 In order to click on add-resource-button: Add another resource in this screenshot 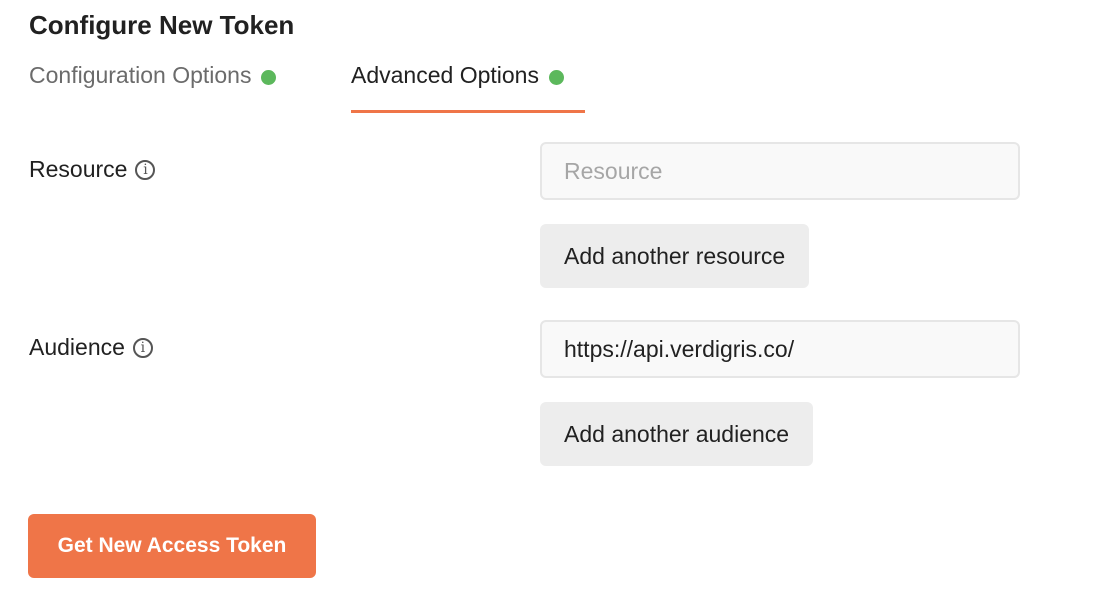, I will do `click(675, 256)`.